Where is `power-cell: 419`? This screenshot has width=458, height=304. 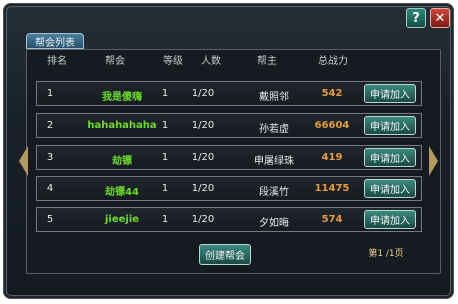 power-cell: 419 is located at coordinates (332, 157).